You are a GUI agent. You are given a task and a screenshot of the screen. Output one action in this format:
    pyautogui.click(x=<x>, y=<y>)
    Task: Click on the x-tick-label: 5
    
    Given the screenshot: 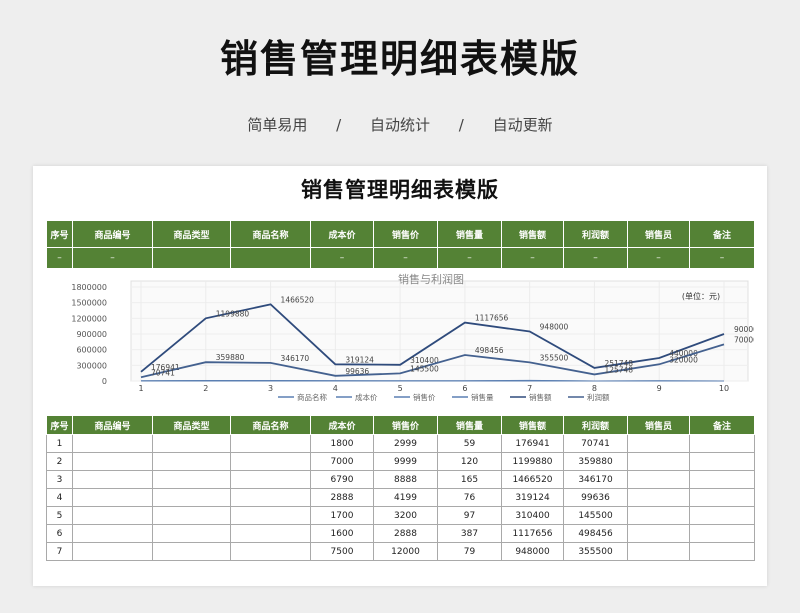 What is the action you would take?
    pyautogui.click(x=400, y=388)
    